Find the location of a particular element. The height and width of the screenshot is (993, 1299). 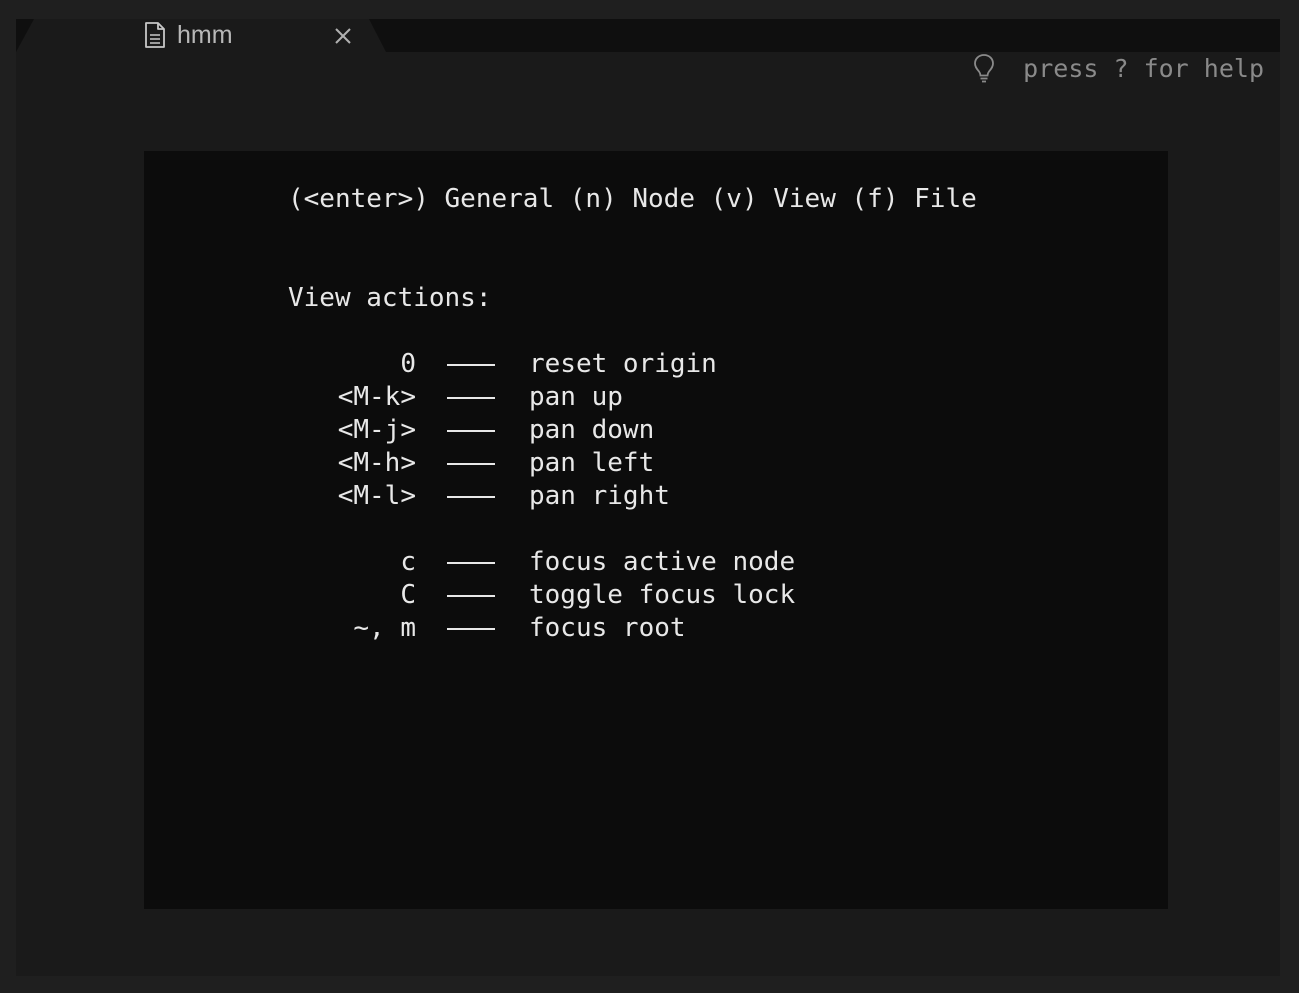

binding-key: <M-h> is located at coordinates (376, 463).